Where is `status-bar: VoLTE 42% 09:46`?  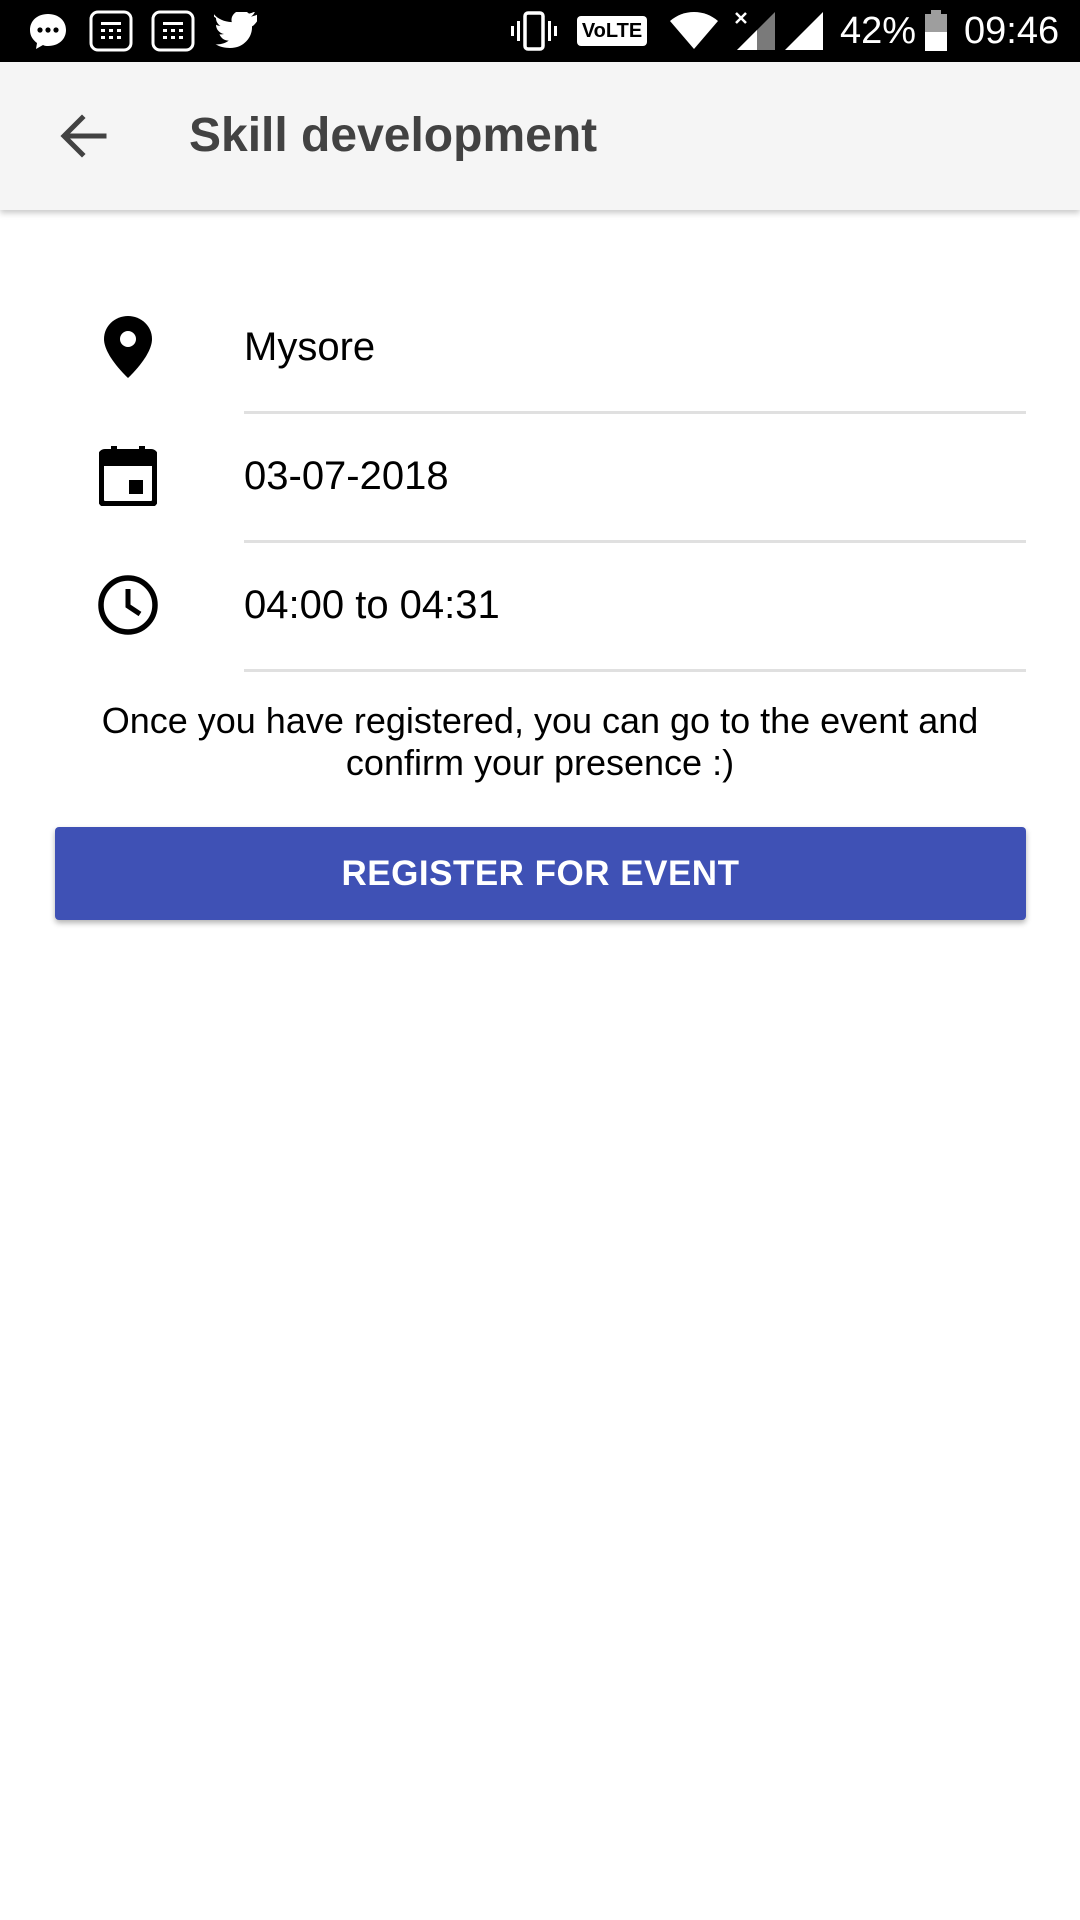
status-bar: VoLTE 42% 09:46 is located at coordinates (540, 31).